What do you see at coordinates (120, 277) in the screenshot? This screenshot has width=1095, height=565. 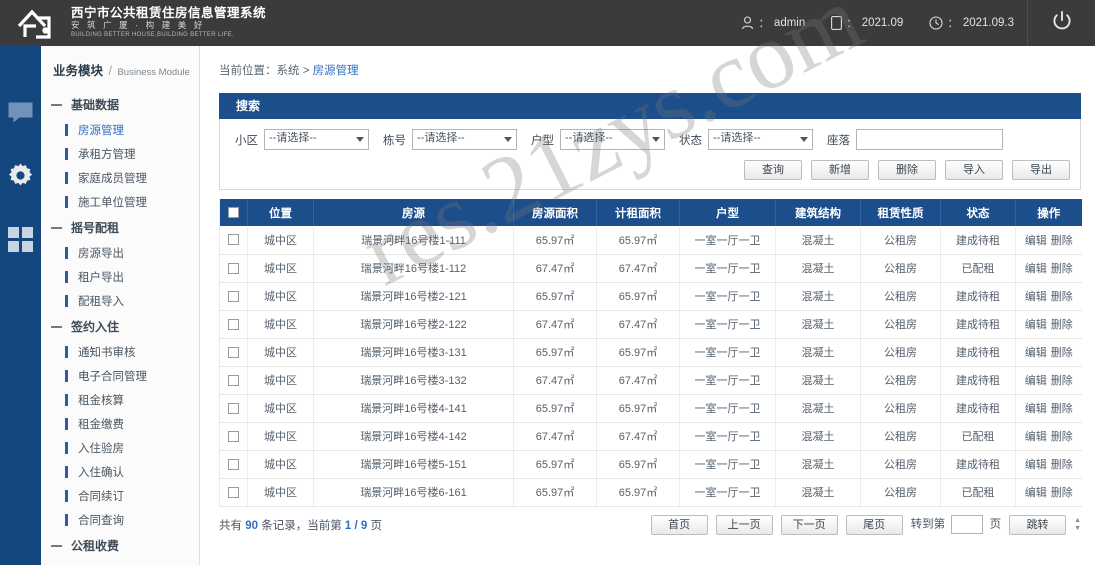 I see `sidebar-item-租户导出: 租户导出` at bounding box center [120, 277].